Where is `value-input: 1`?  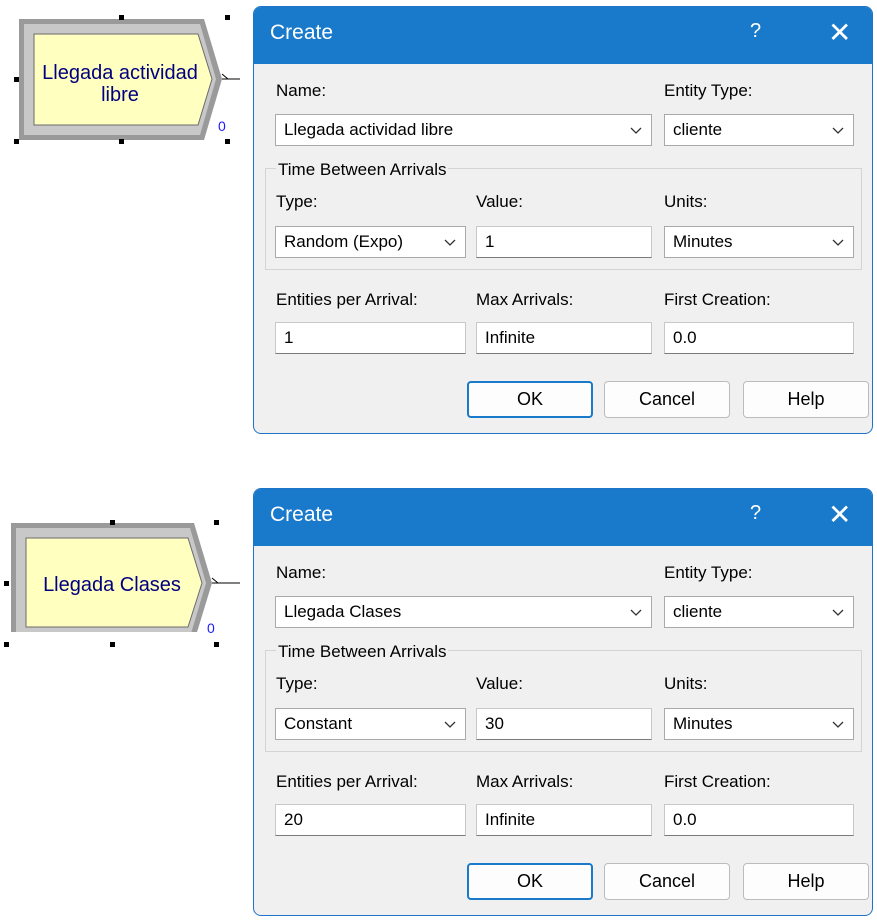 value-input: 1 is located at coordinates (564, 242).